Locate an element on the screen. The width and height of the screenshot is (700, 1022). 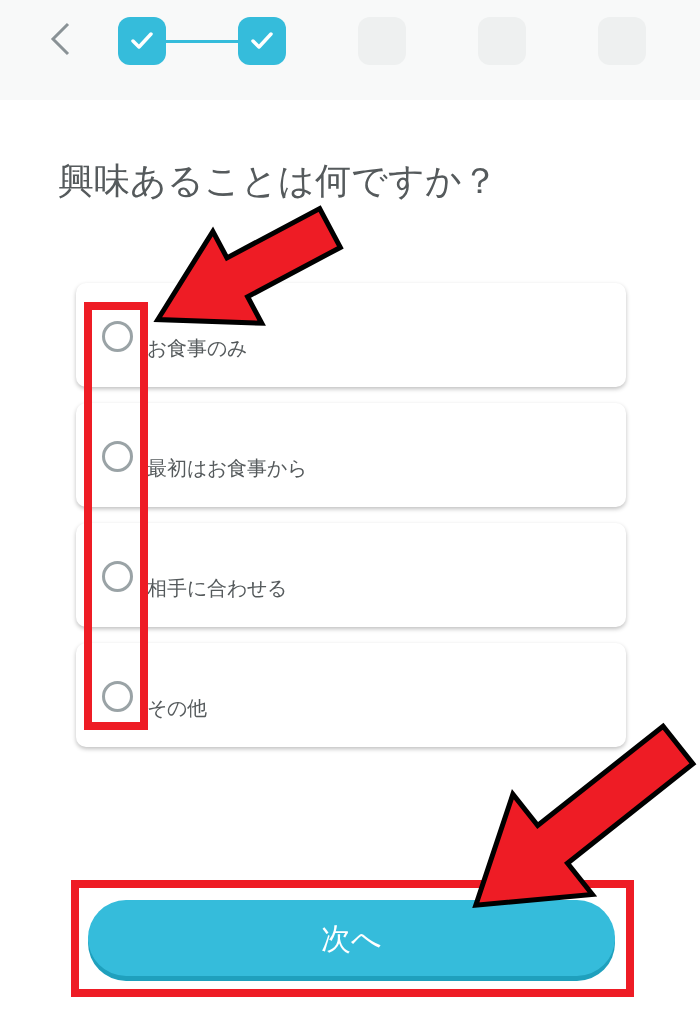
option-card: 最初はお食事から is located at coordinates (351, 455).